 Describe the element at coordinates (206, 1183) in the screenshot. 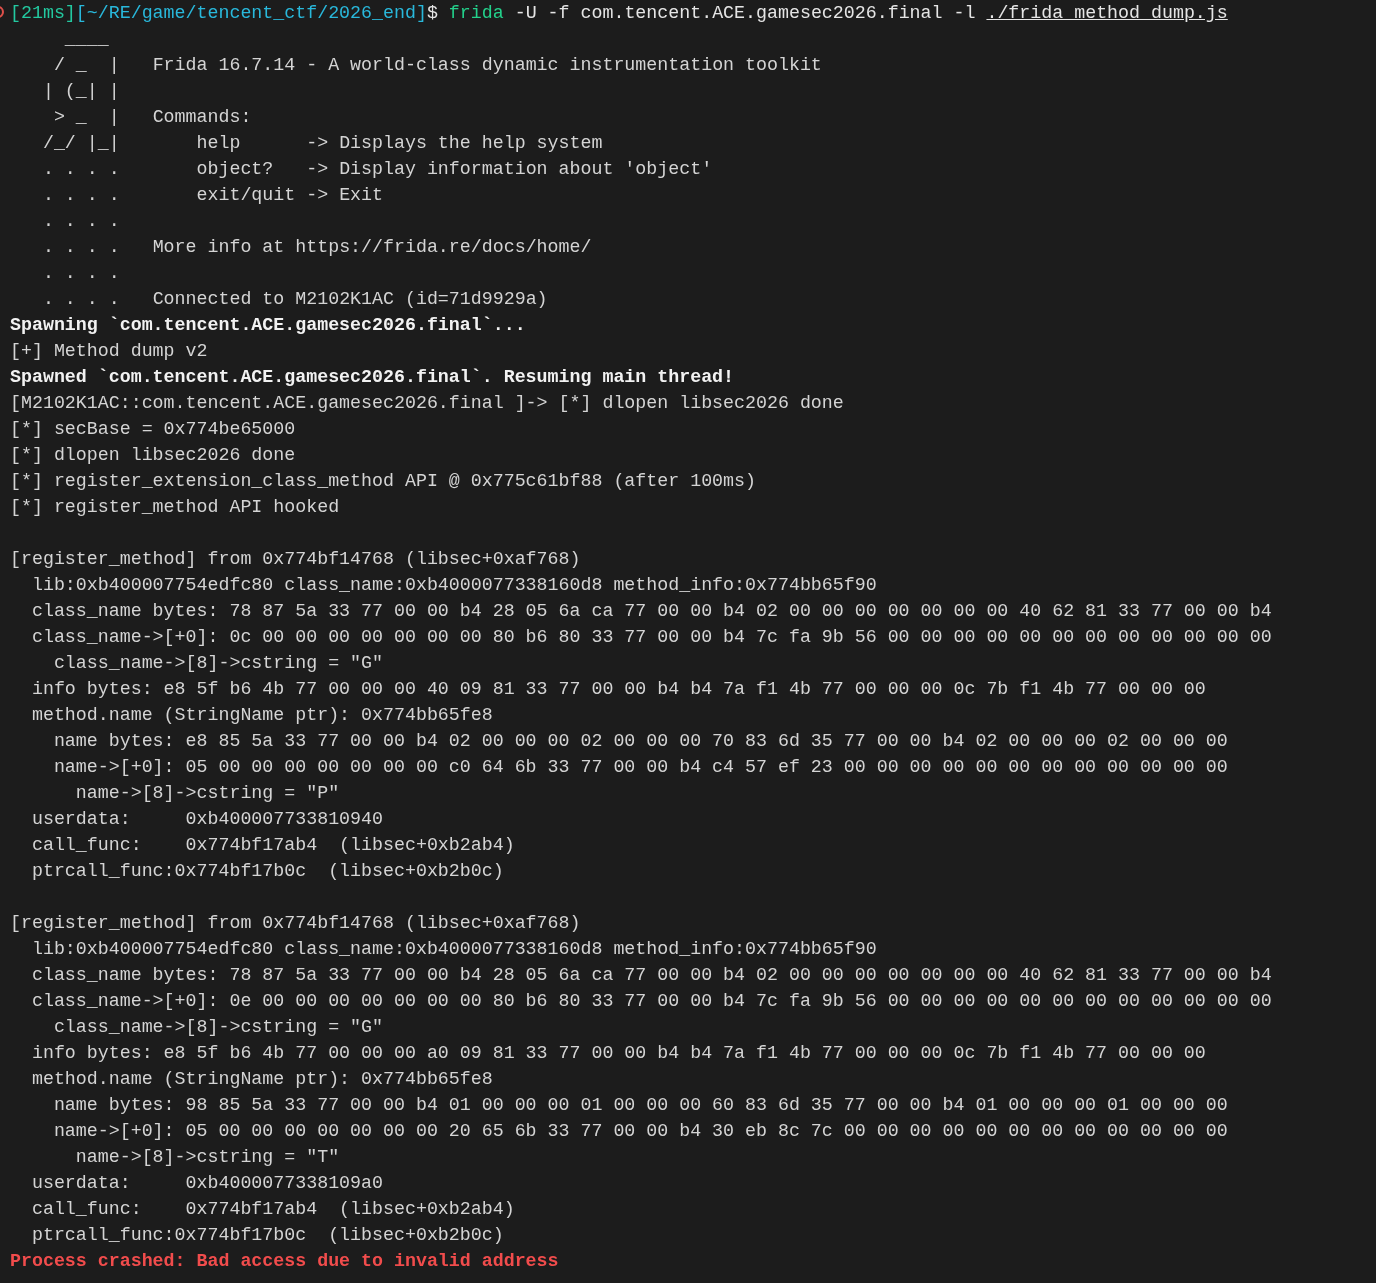

I see `terminal-line: userdata: 0xb4000077338109a0` at that location.